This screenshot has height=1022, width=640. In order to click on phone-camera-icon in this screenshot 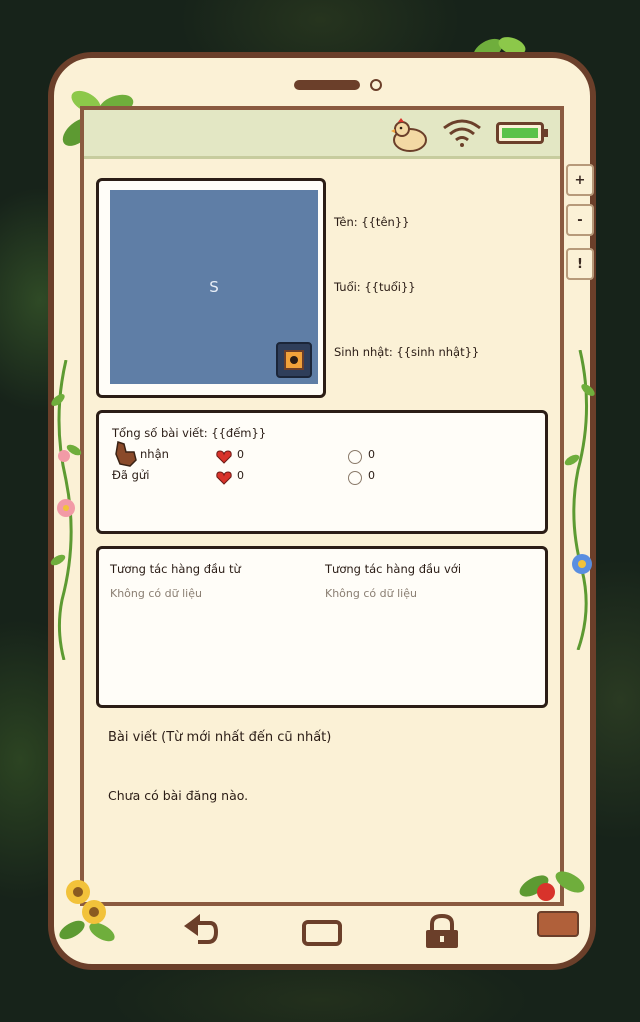, I will do `click(376, 85)`.